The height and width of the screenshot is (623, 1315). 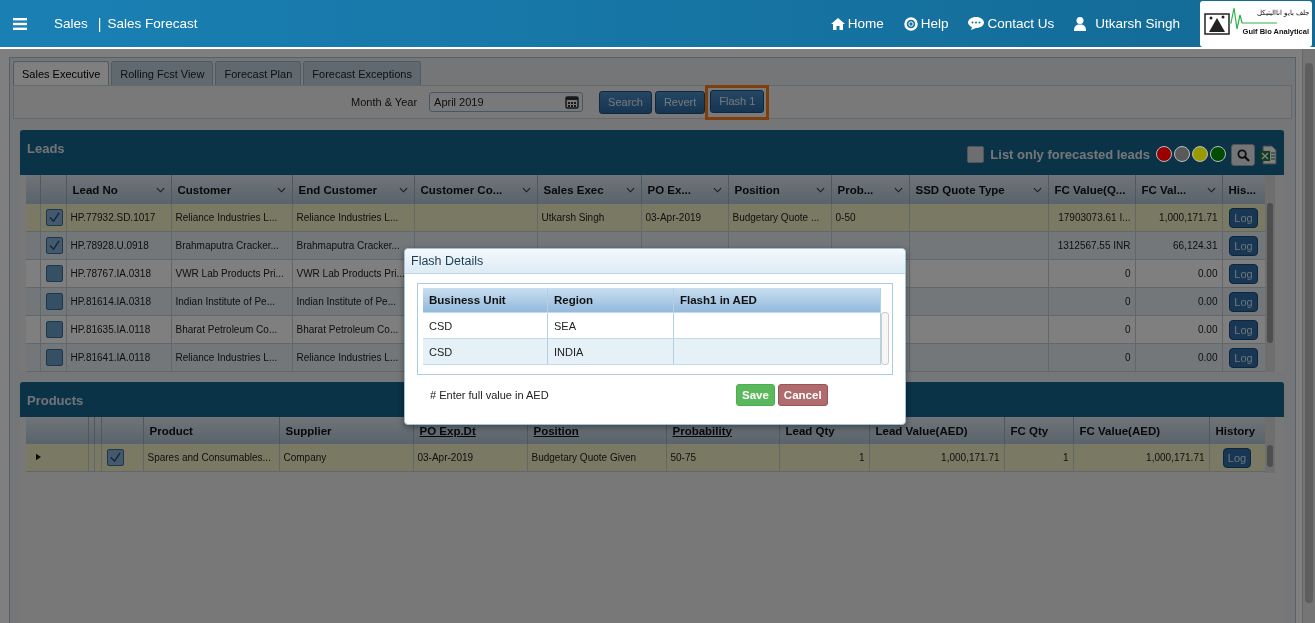 What do you see at coordinates (110, 301) in the screenshot?
I see `table-cell: HP.81614.IA.0318` at bounding box center [110, 301].